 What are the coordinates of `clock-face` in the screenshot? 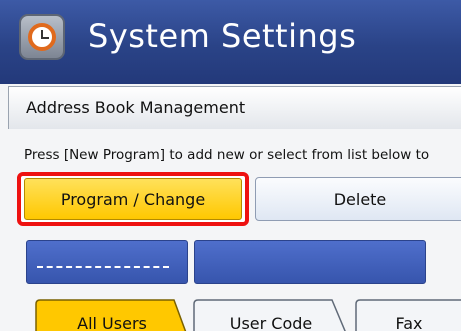 It's located at (42, 37).